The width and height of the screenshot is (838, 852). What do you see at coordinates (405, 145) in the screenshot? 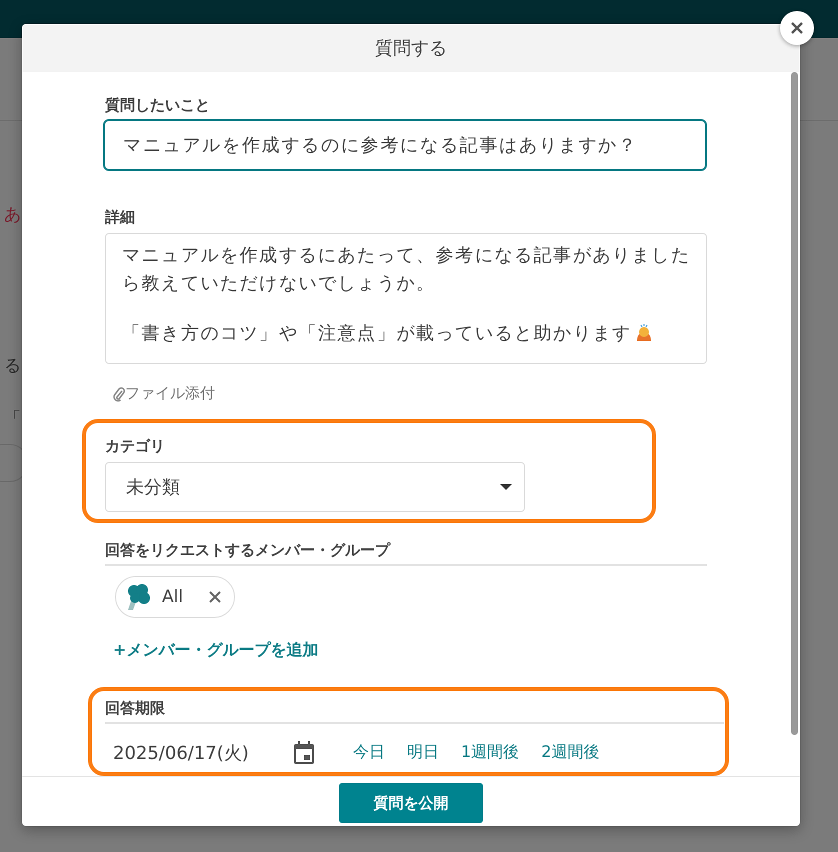
I see `question-field: マニュアルを作成するのに参考になる記事はありますか？` at bounding box center [405, 145].